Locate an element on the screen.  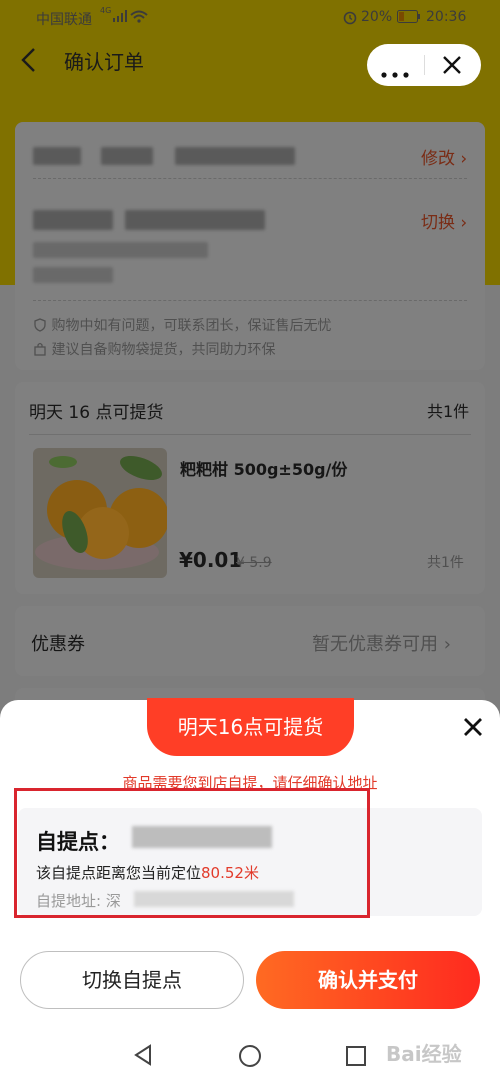
carrier-label: 中国联通 is located at coordinates (64, 20).